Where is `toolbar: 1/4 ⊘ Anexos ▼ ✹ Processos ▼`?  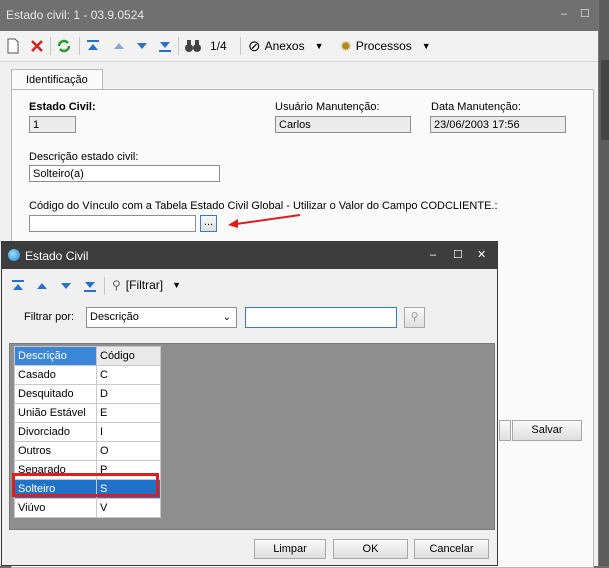 toolbar: 1/4 ⊘ Anexos ▼ ✹ Processos ▼ is located at coordinates (299, 46).